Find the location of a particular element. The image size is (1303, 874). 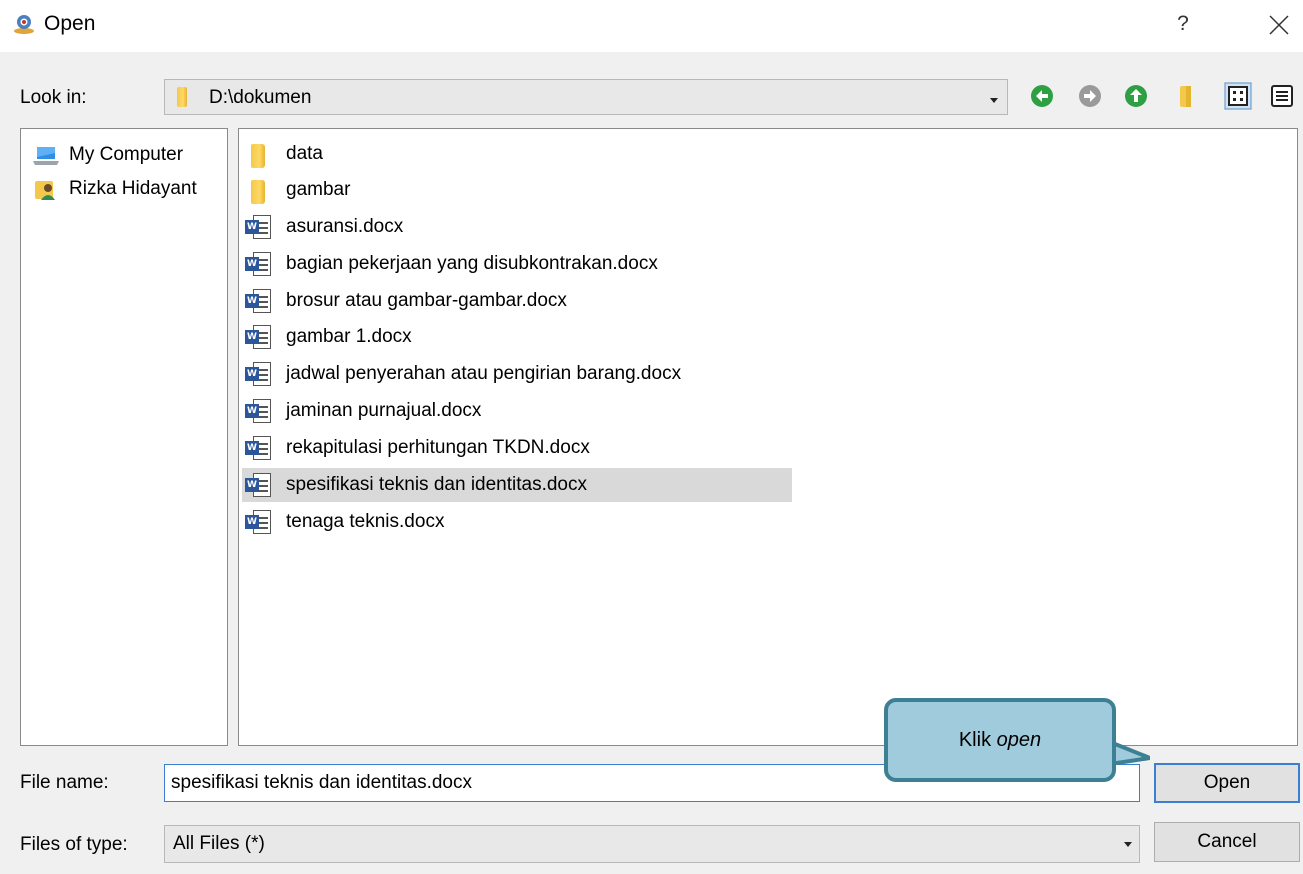

help-button: ? is located at coordinates (1183, 24).